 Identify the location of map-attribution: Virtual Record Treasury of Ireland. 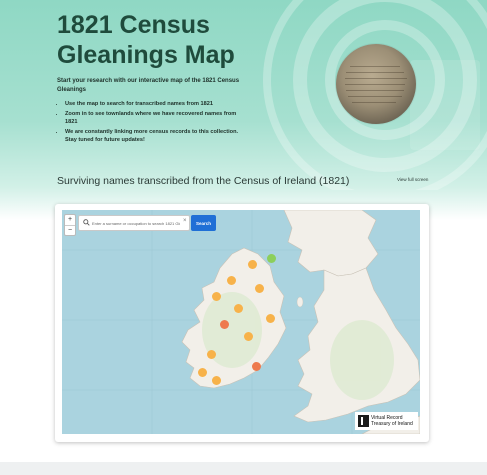
(386, 421).